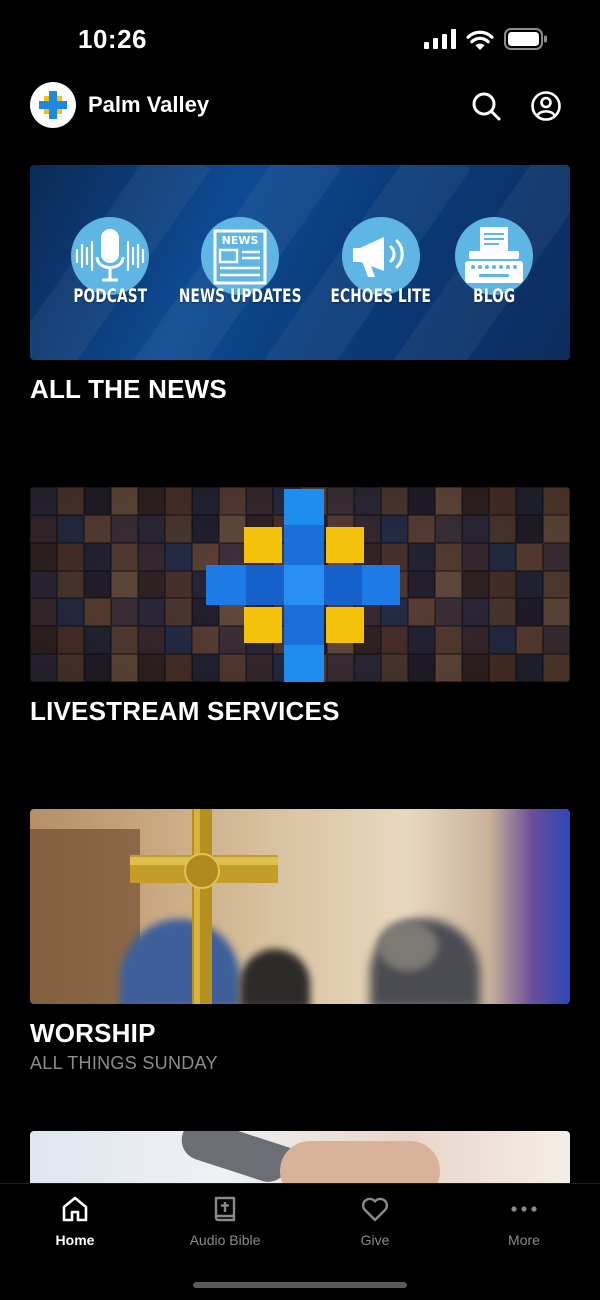  What do you see at coordinates (300, 1285) in the screenshot?
I see `home-indicator` at bounding box center [300, 1285].